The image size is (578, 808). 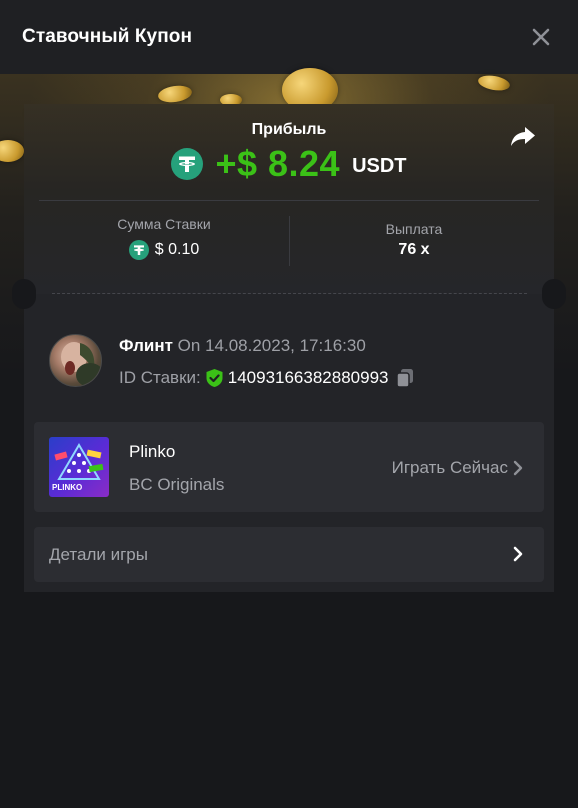 I want to click on game-details-row: Детали игры, so click(x=289, y=554).